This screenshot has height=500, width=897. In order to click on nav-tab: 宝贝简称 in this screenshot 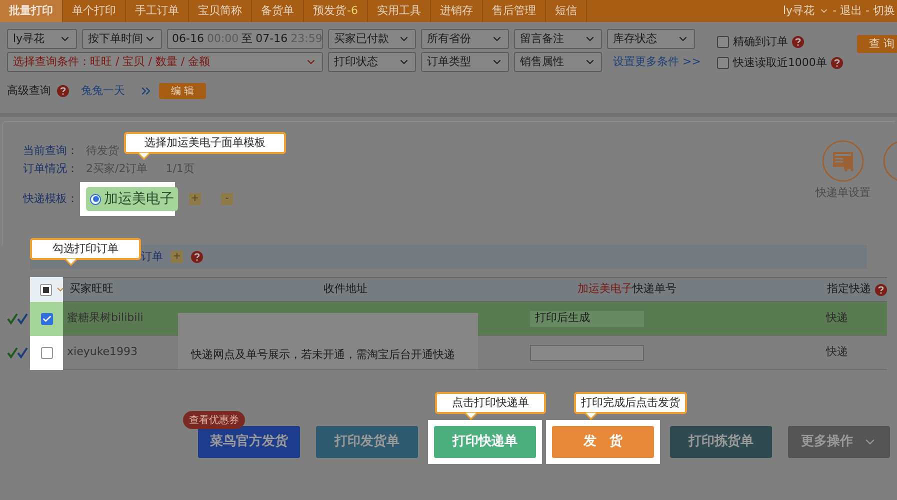, I will do `click(220, 11)`.